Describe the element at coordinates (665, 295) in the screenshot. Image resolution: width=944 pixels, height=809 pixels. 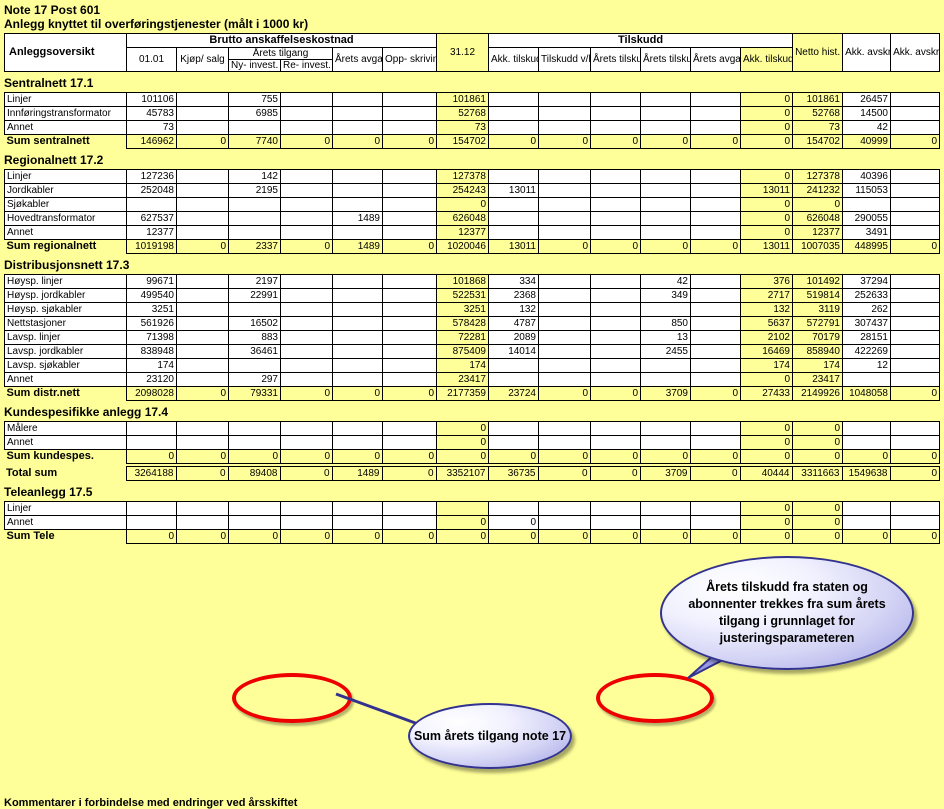
I see `table-cell: 349` at that location.